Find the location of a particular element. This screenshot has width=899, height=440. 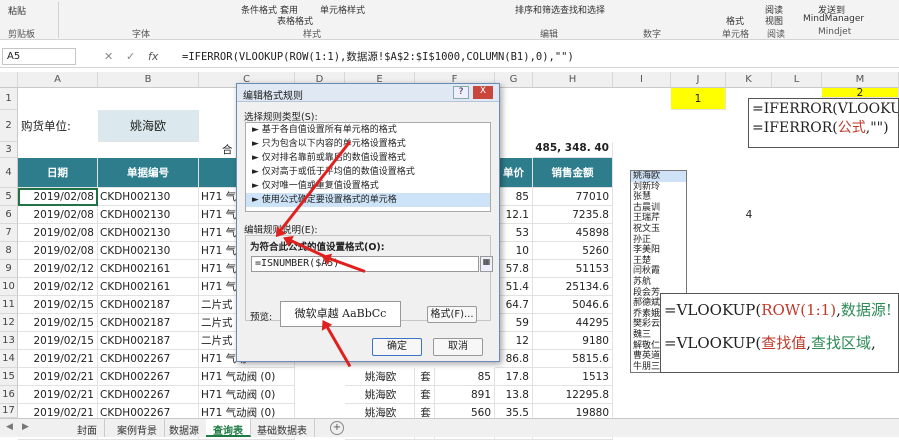

cell-style-button: 单元格样式 is located at coordinates (342, 9).